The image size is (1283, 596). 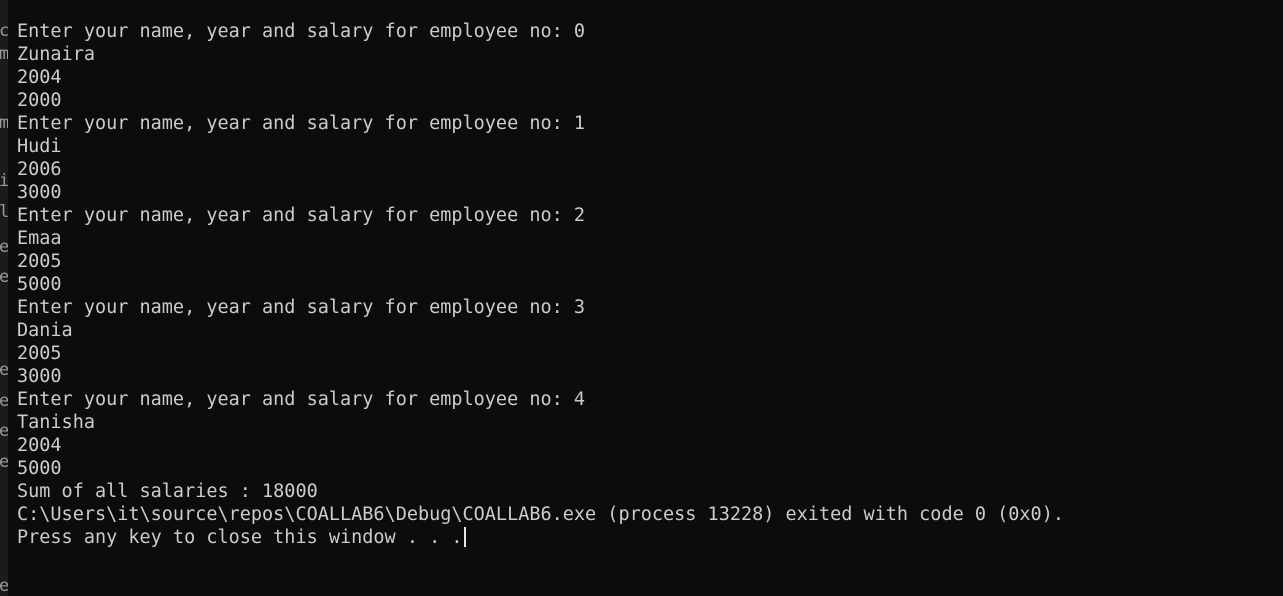 I want to click on editor-glyph: l, so click(x=4, y=212).